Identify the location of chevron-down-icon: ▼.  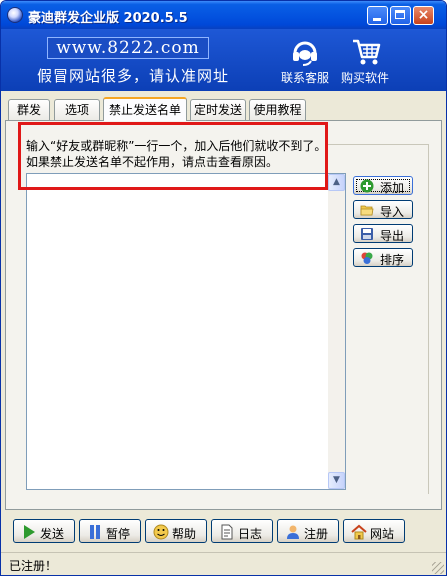
(336, 480).